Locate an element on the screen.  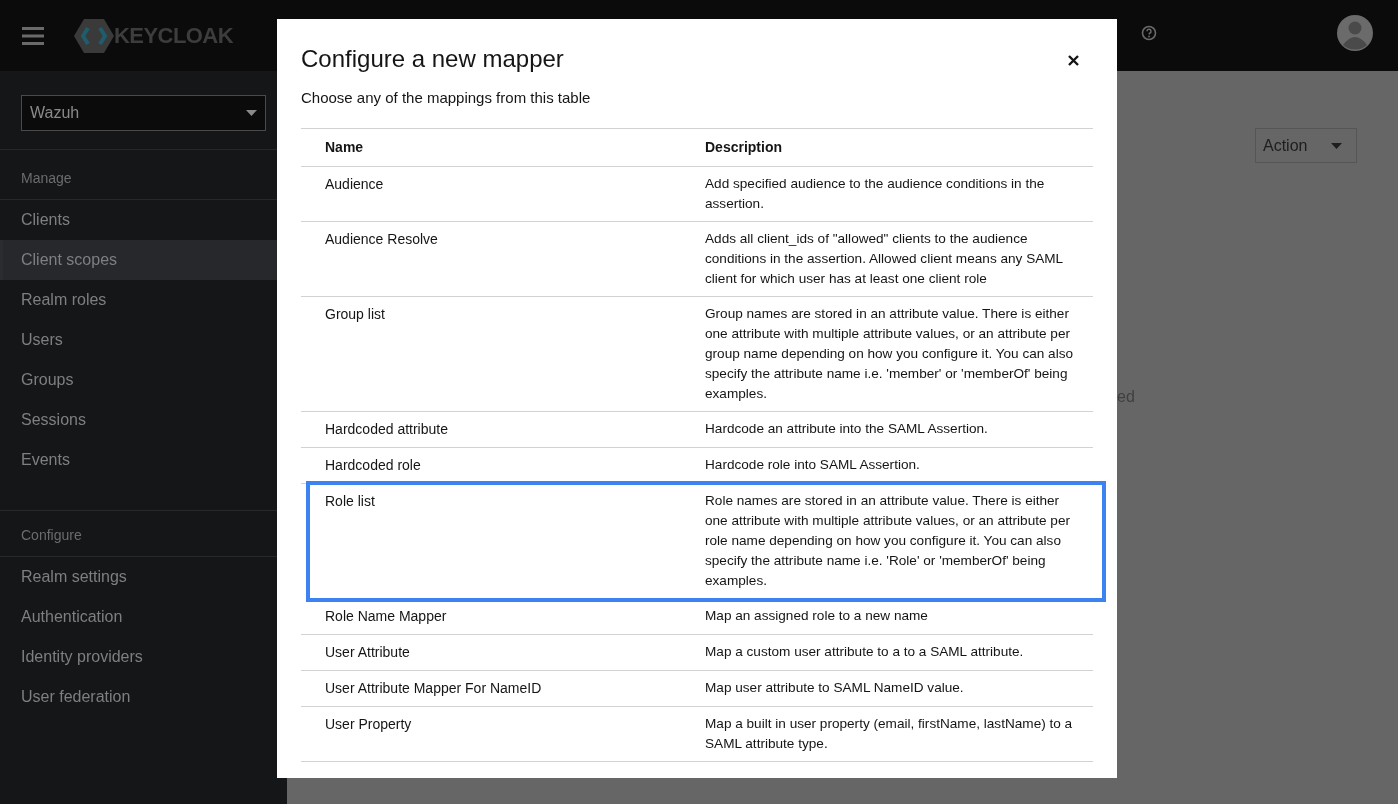
table-cell-text: Role Name Mapper is located at coordinates (386, 616).